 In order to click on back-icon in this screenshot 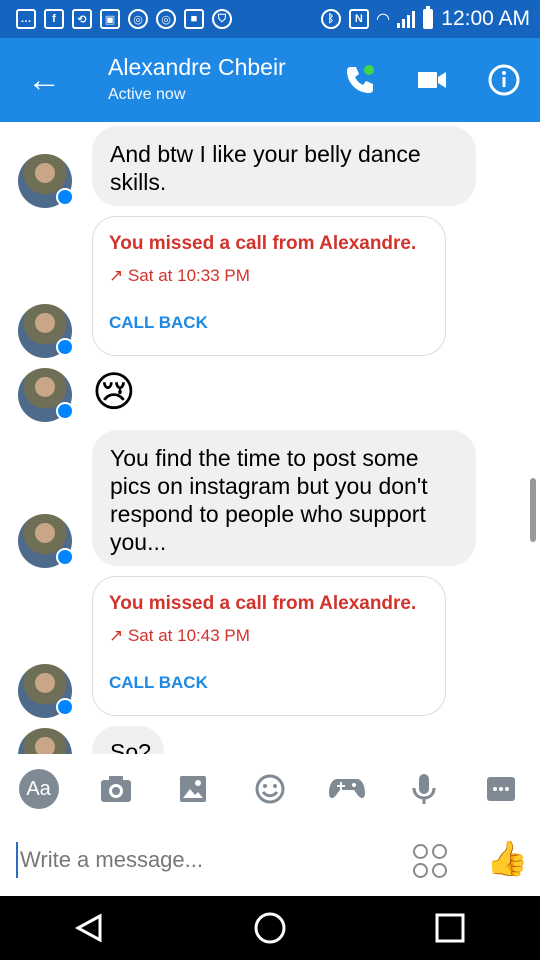, I will do `click(88, 928)`.